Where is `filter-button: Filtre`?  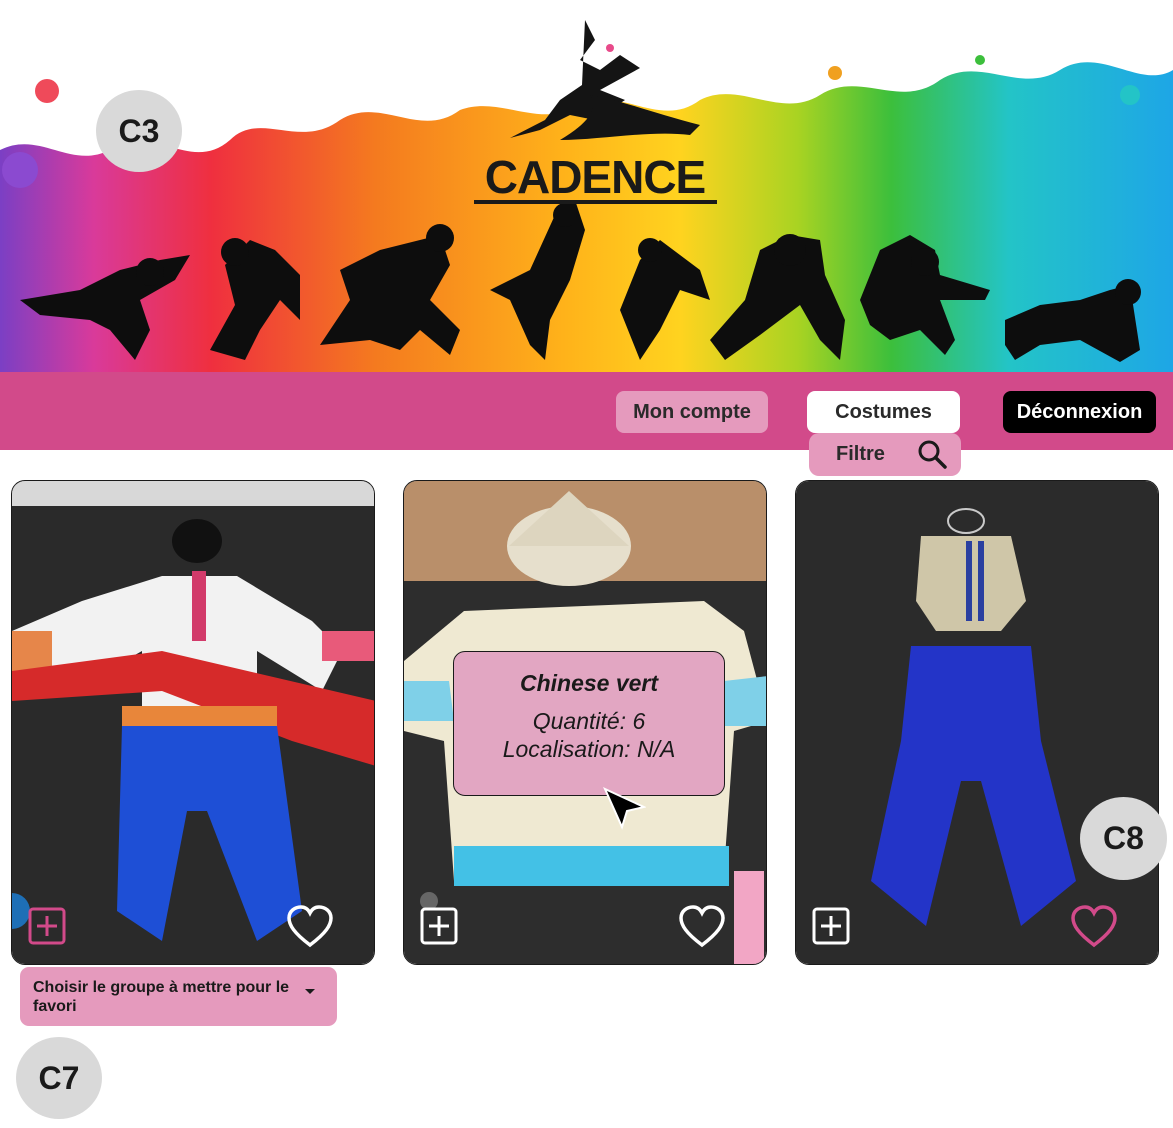 filter-button: Filtre is located at coordinates (885, 454).